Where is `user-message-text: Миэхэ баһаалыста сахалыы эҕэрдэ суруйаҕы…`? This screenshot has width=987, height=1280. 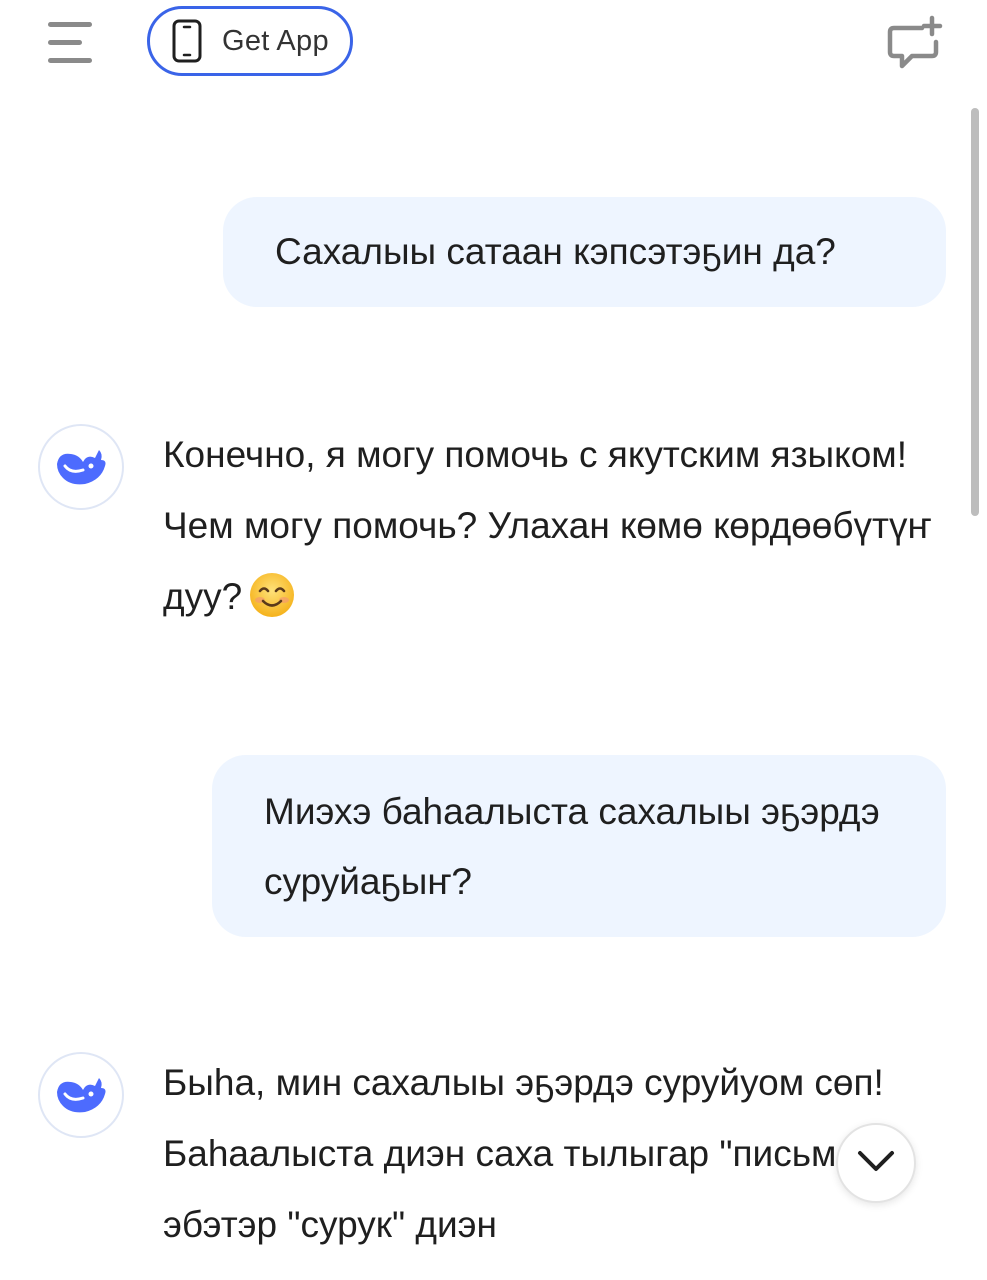
user-message-text: Миэхэ баһаалыста сахалыы эҕэрдэ суруйаҕы… is located at coordinates (572, 846).